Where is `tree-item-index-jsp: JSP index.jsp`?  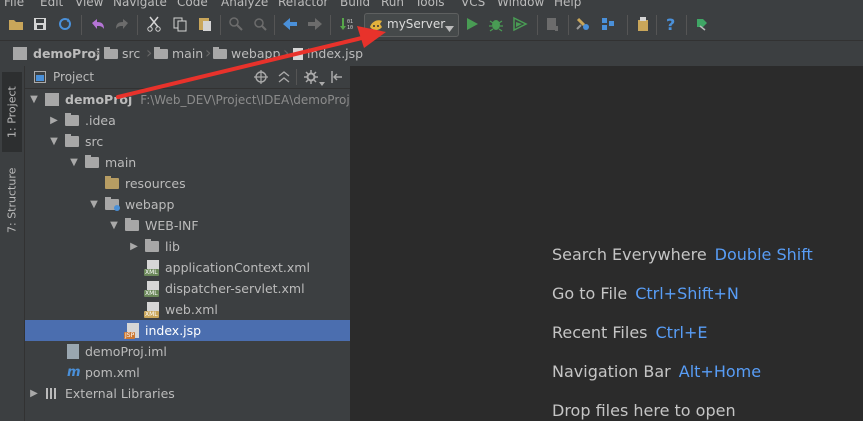 tree-item-index-jsp: JSP index.jsp is located at coordinates (187, 330).